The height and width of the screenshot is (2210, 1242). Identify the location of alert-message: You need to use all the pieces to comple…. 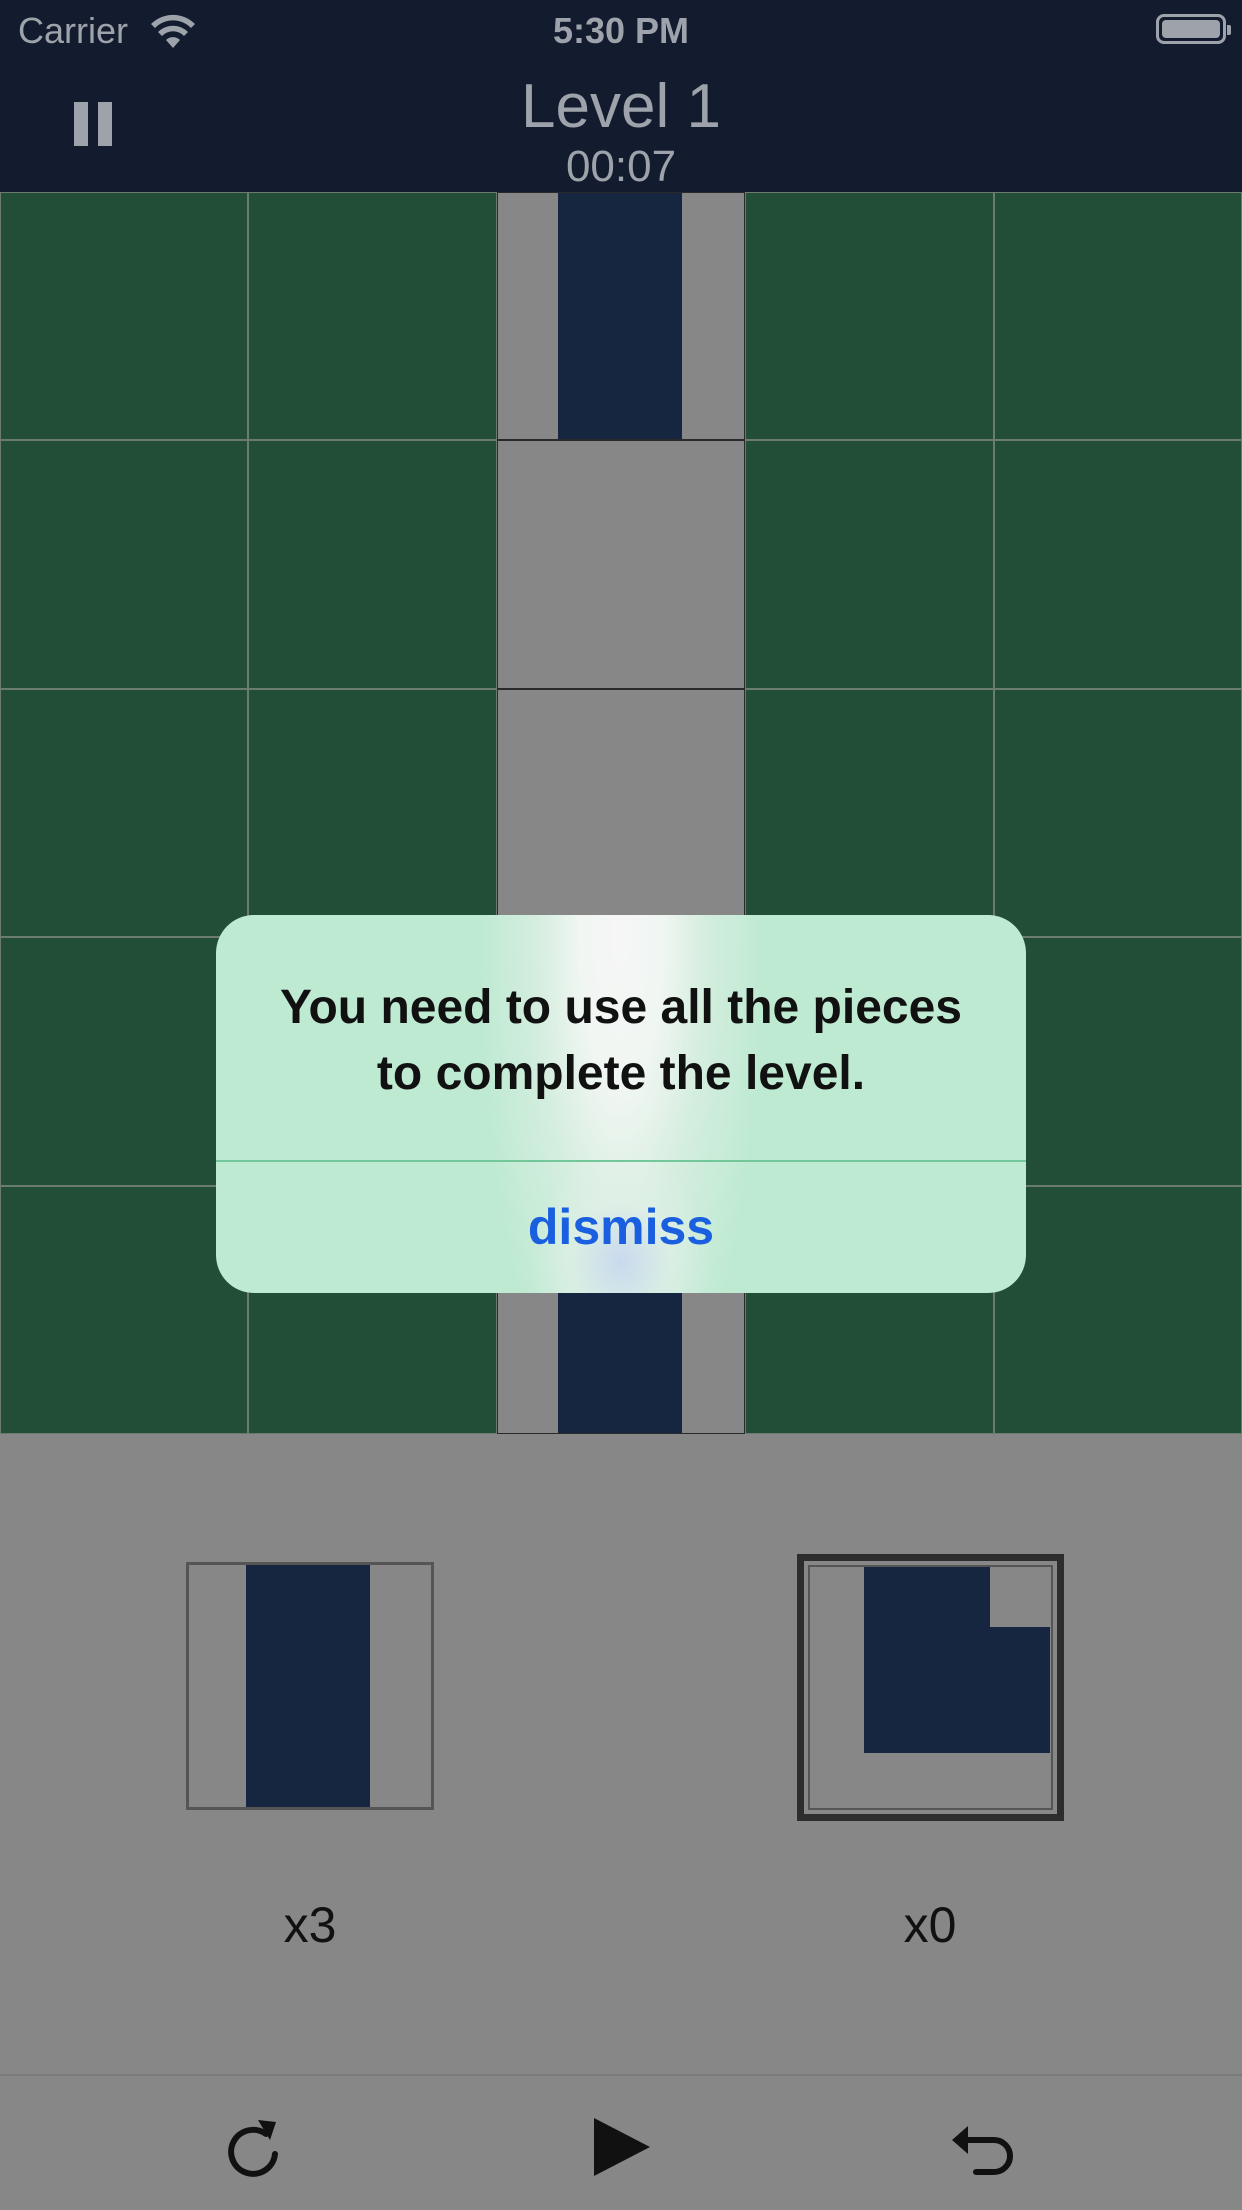
(621, 1040).